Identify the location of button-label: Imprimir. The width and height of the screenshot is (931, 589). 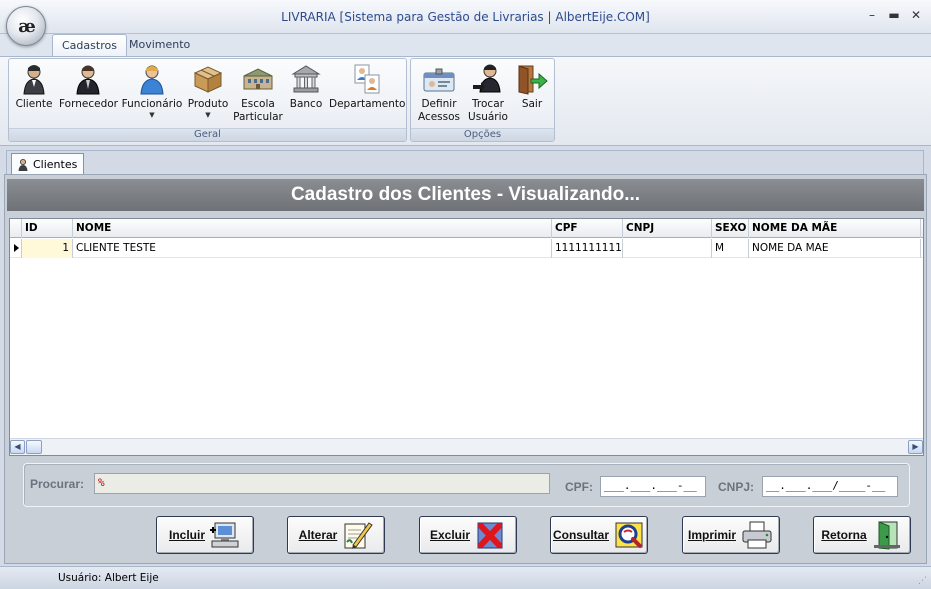
(711, 535).